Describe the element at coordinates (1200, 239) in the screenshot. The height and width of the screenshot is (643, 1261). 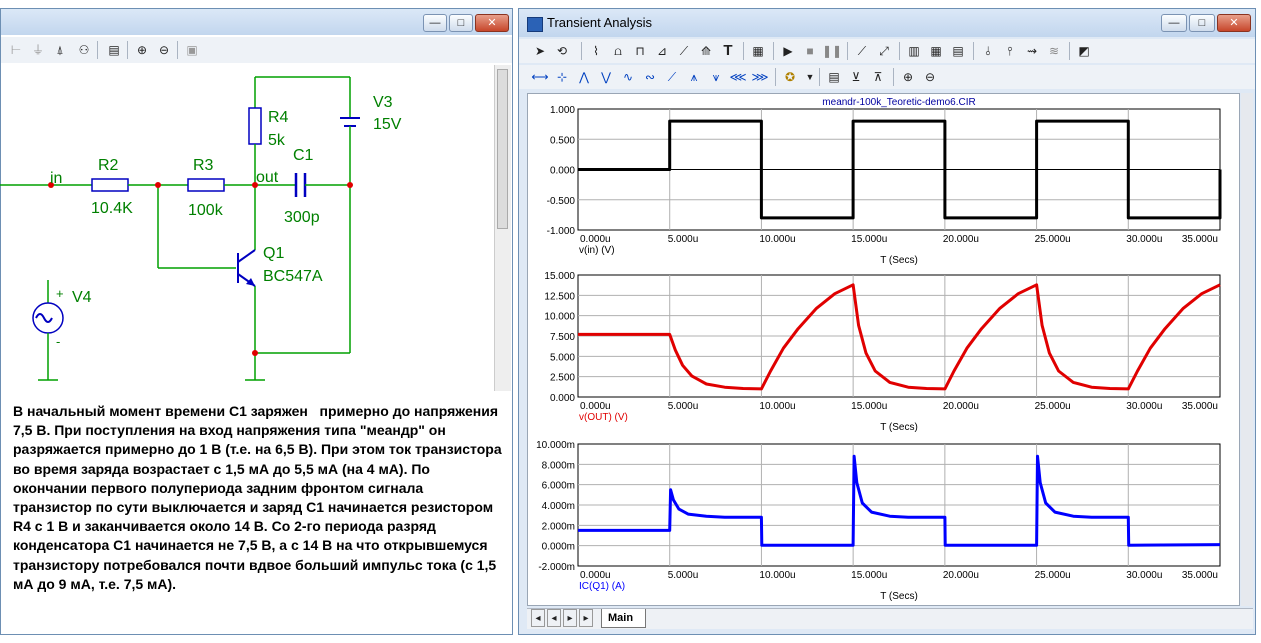
I see `x-tick-label: 35.000u` at that location.